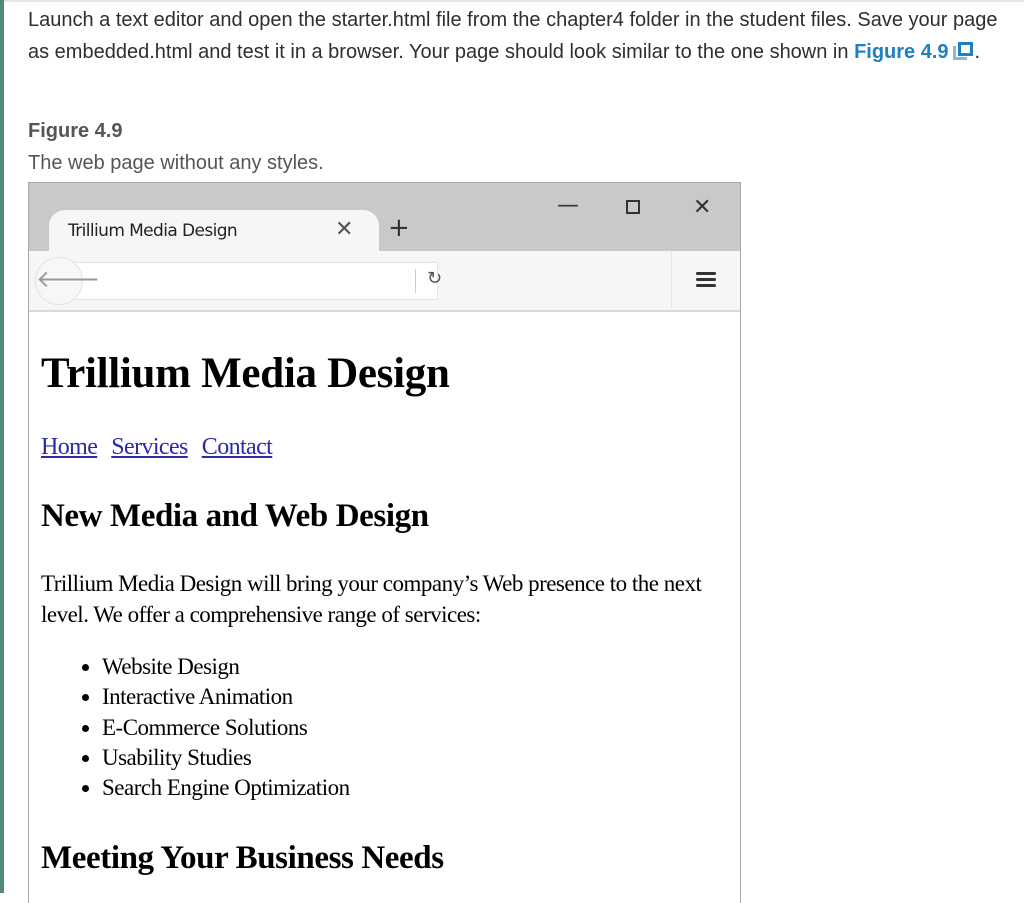 The height and width of the screenshot is (903, 1024). I want to click on figure-caption: The web page without any styles., so click(176, 163).